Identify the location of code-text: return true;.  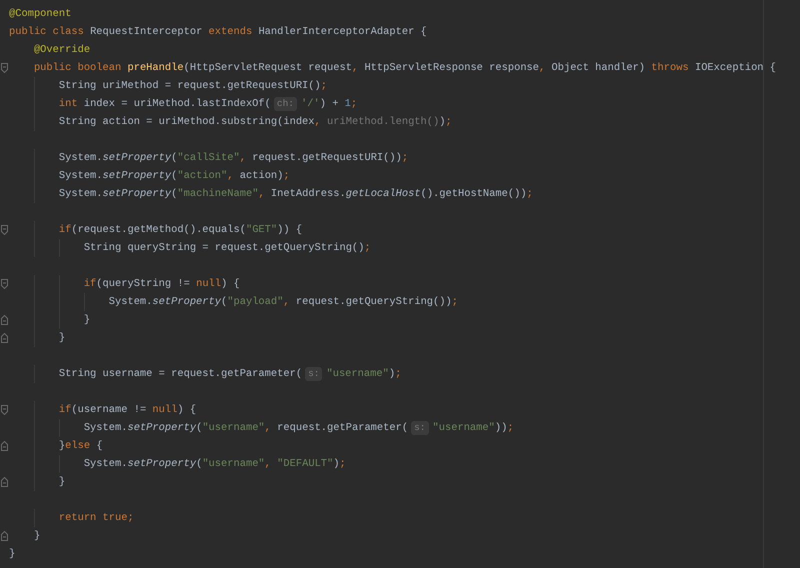
(96, 518).